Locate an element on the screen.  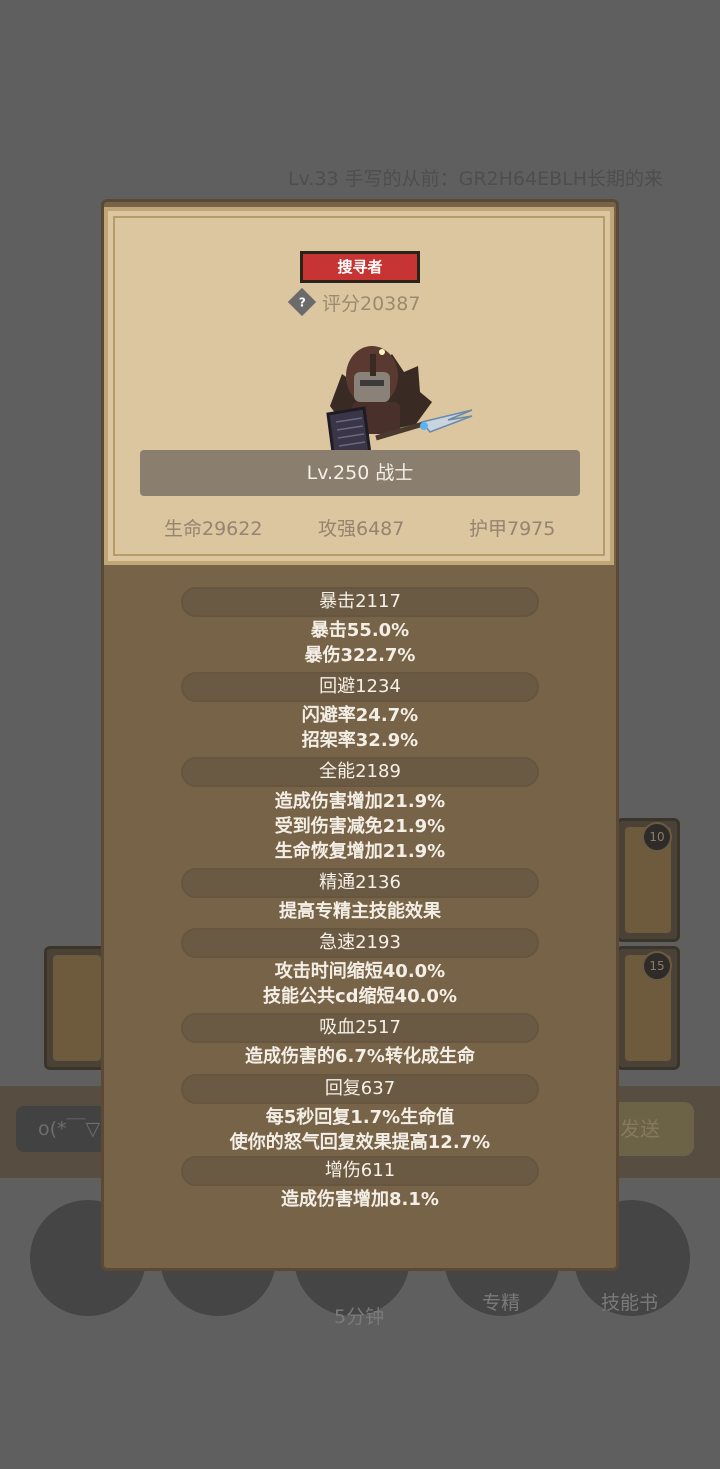
attr-line: 暴伤322.7% is located at coordinates (360, 655).